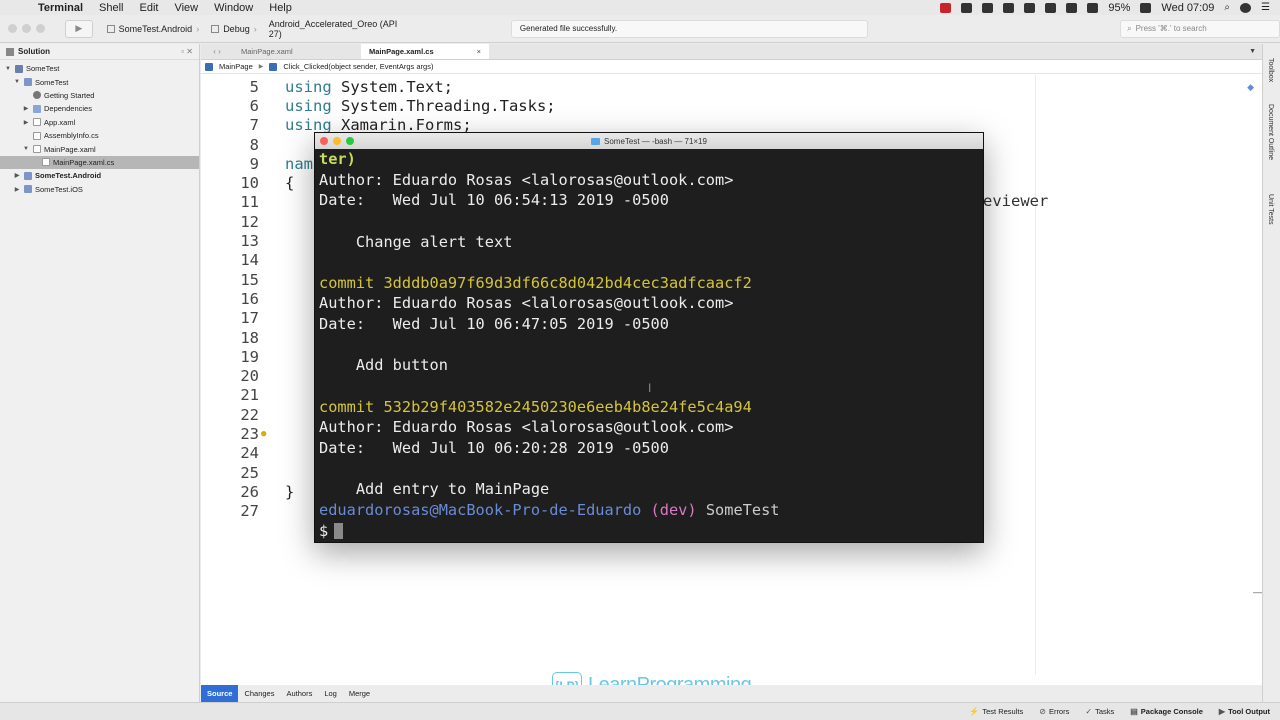 The image size is (1280, 720). What do you see at coordinates (187, 51) in the screenshot?
I see `pad-window-buttons: ▫ ✕` at bounding box center [187, 51].